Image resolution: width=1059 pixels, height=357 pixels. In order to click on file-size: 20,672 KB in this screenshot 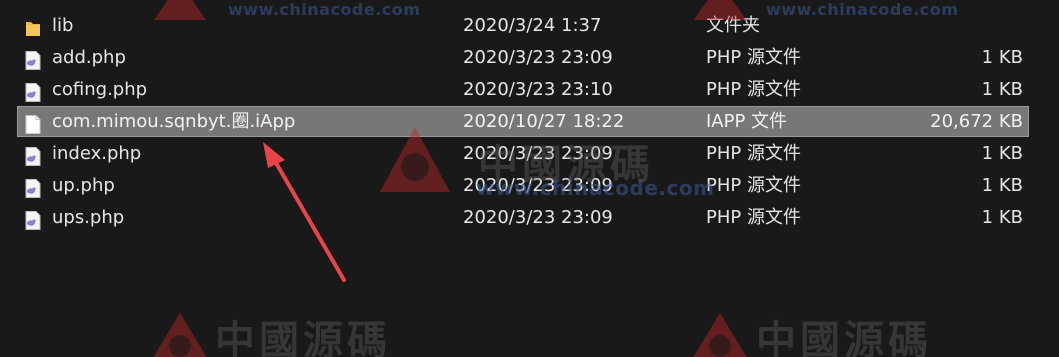, I will do `click(976, 121)`.